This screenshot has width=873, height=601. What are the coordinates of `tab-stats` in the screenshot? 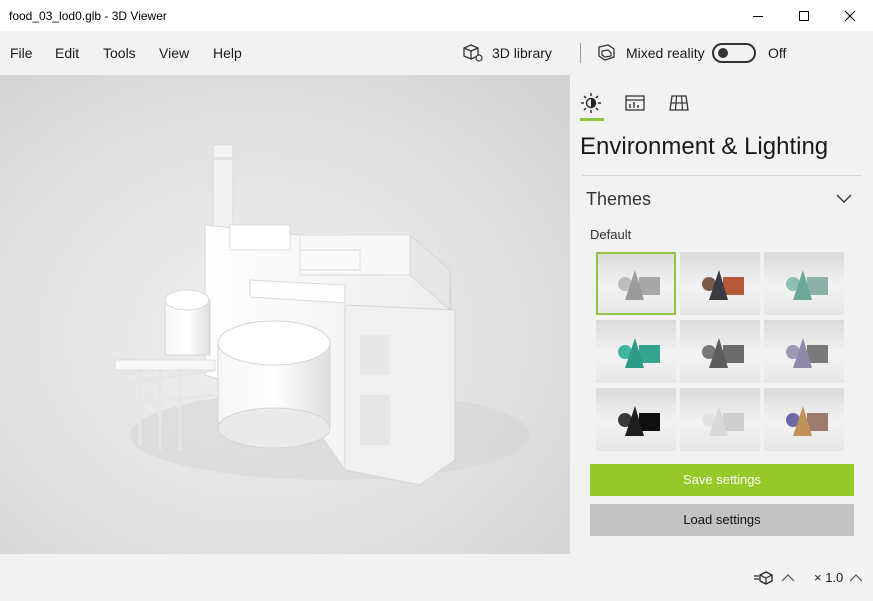 It's located at (635, 103).